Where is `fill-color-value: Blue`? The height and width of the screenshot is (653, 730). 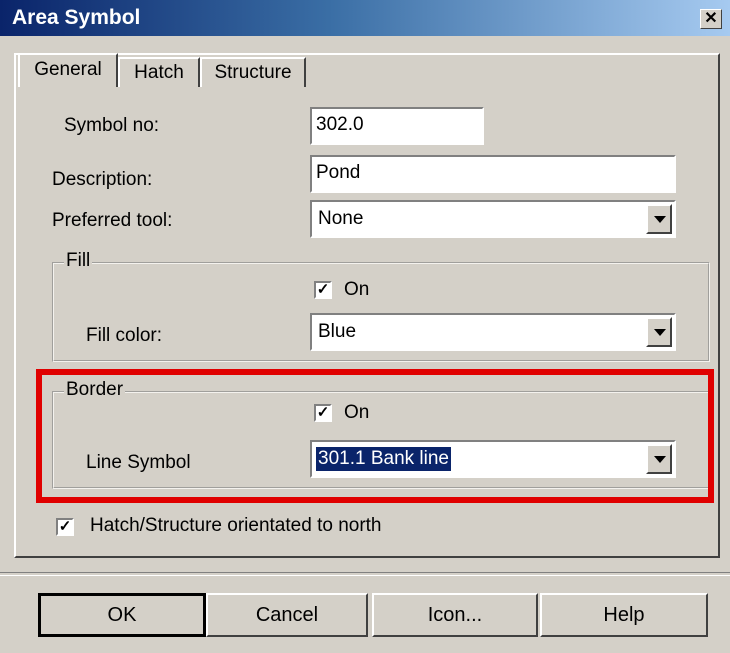 fill-color-value: Blue is located at coordinates (337, 331).